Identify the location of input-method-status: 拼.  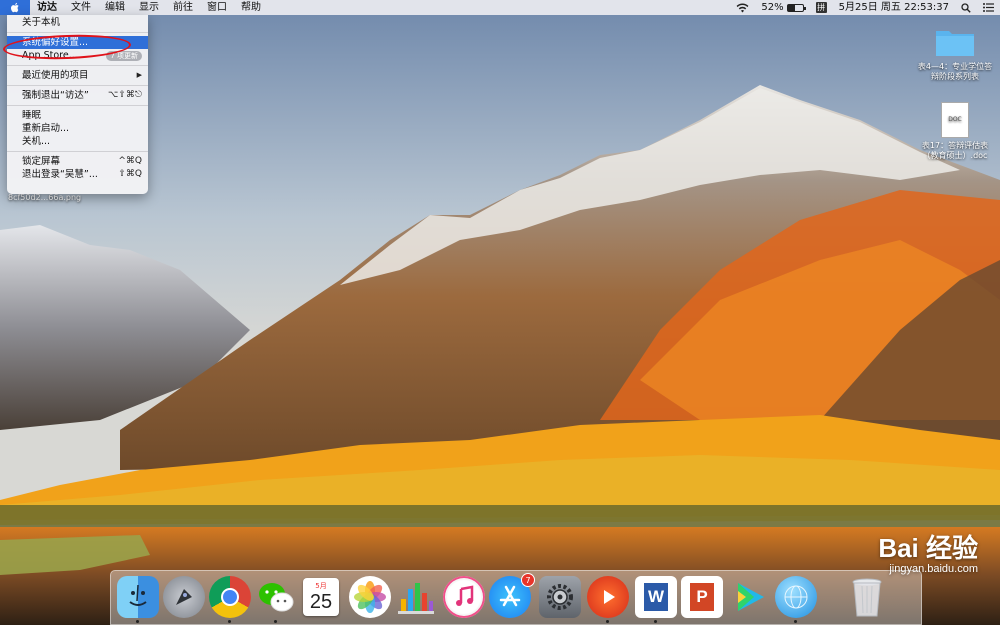
(821, 7).